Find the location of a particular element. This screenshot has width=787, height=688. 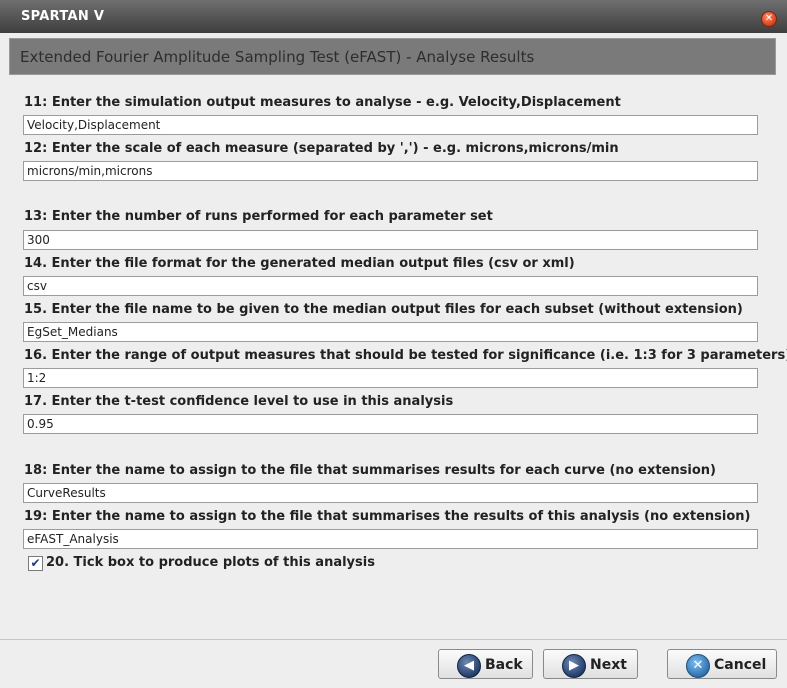

title-bar: SPARTAN V ✕ is located at coordinates (393, 17).